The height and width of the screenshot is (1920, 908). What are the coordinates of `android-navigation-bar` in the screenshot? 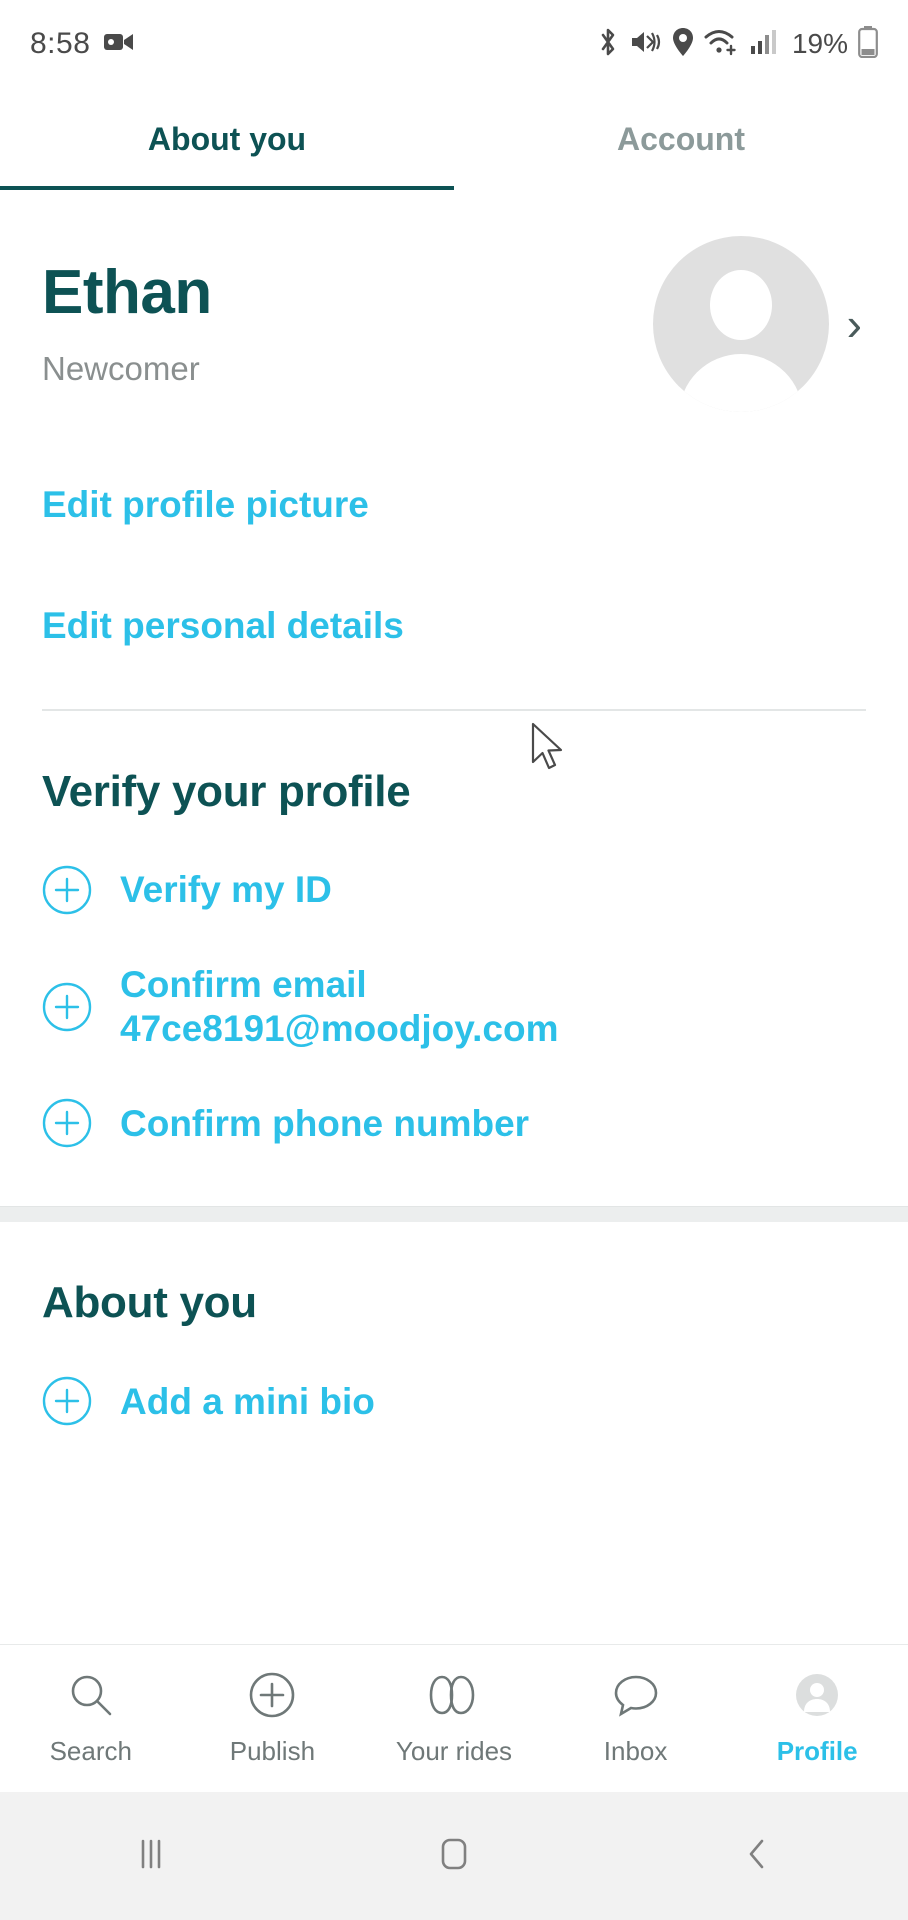 It's located at (454, 1856).